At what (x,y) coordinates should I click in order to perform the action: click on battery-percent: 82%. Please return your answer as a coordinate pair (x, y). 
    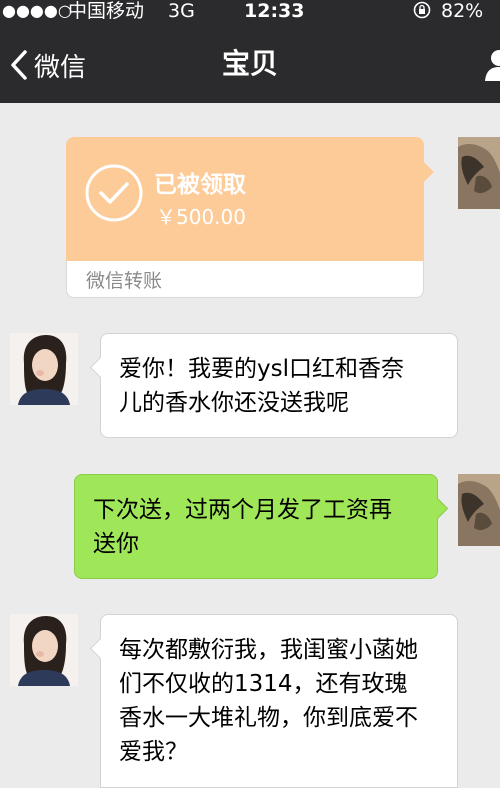
    Looking at the image, I should click on (462, 11).